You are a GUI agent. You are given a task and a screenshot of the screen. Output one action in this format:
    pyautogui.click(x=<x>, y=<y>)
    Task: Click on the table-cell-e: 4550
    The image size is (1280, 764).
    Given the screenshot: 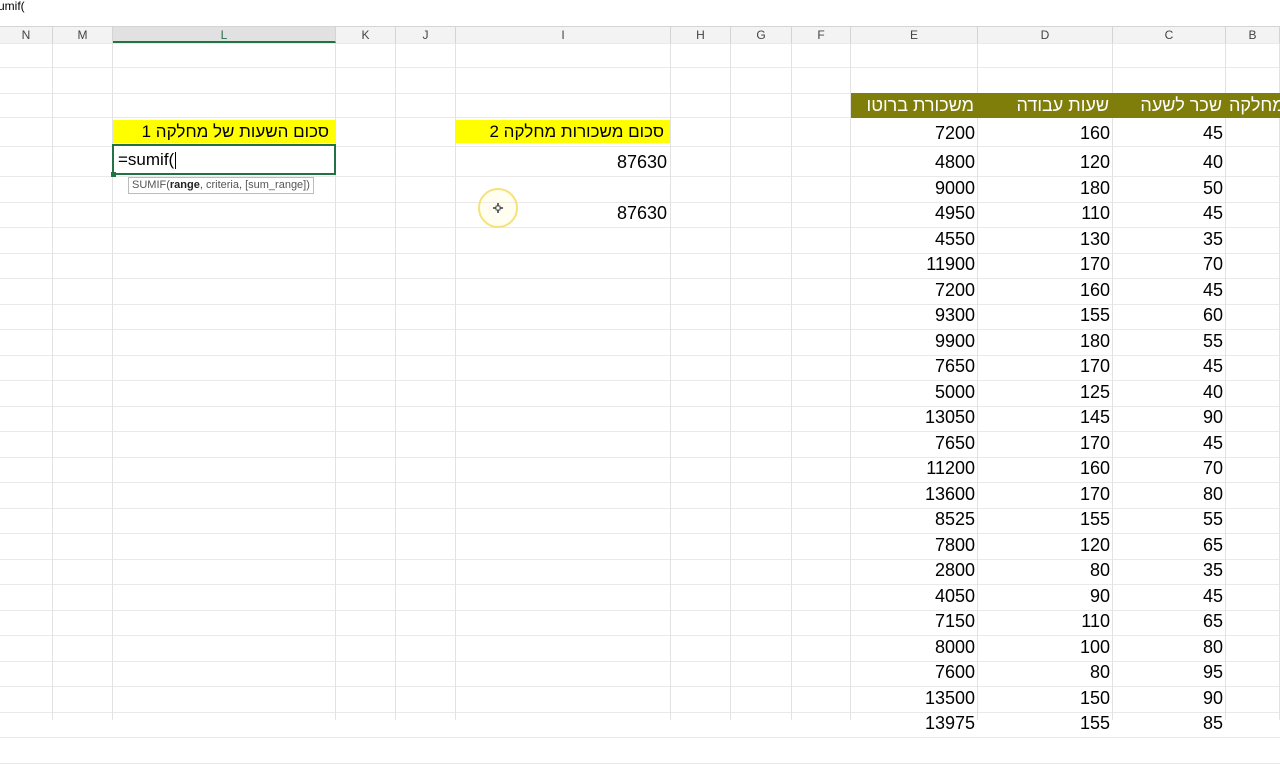 What is the action you would take?
    pyautogui.click(x=914, y=239)
    